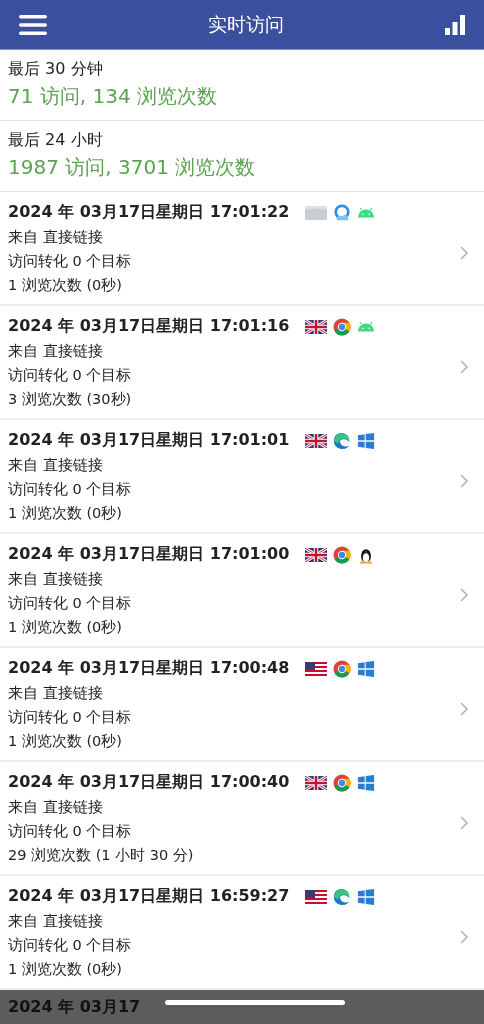 The height and width of the screenshot is (1024, 484). Describe the element at coordinates (149, 896) in the screenshot. I see `visit-time: 2024 年 03月17日星期日 16:59:27` at that location.